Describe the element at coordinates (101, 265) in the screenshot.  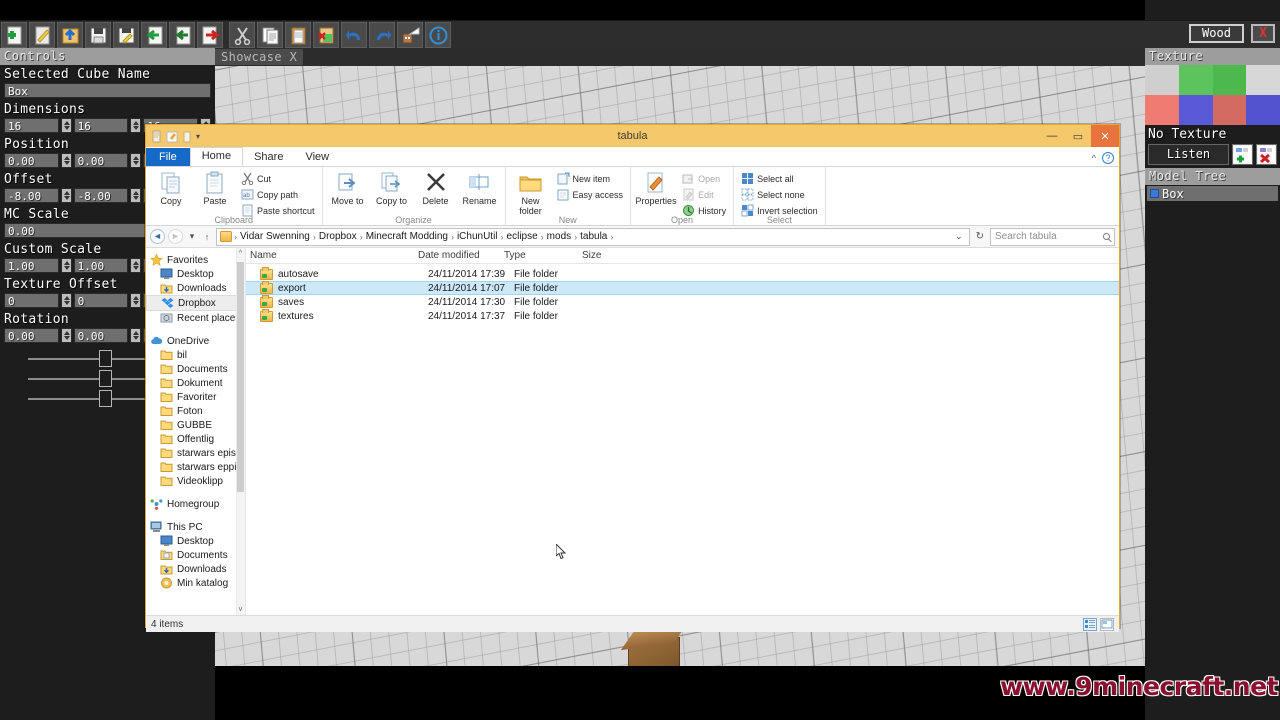
I see `control-input: 1.00` at that location.